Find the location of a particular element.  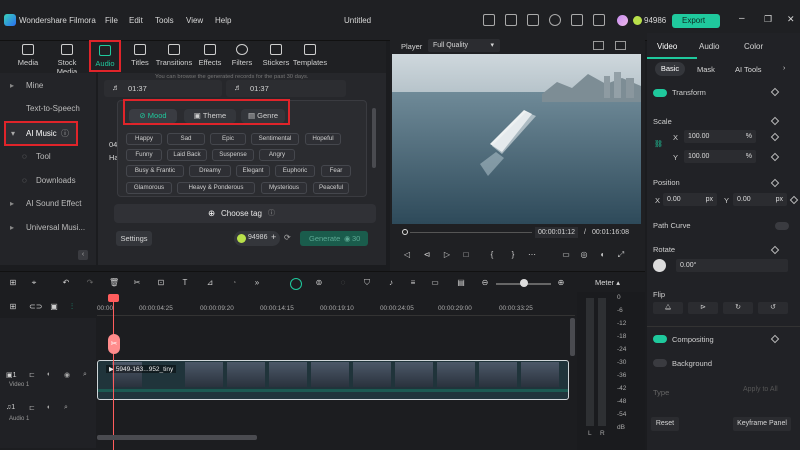

flip-horizontal-icon: ⧋ is located at coordinates (668, 308).